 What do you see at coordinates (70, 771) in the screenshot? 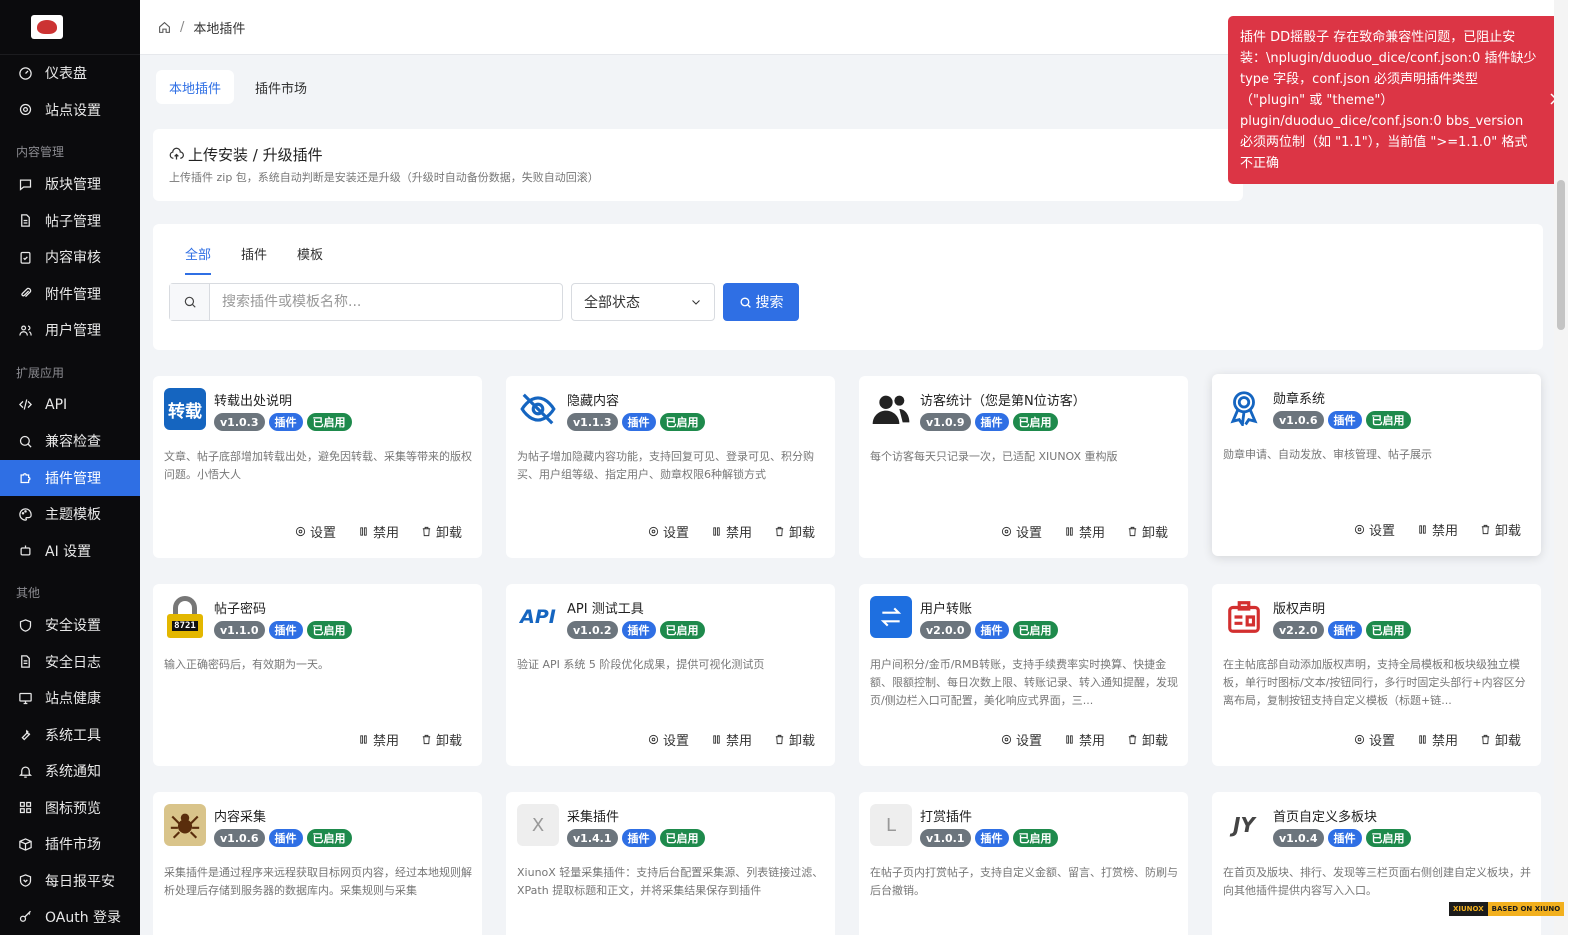
I see `sidebar-item: 系统通知` at bounding box center [70, 771].